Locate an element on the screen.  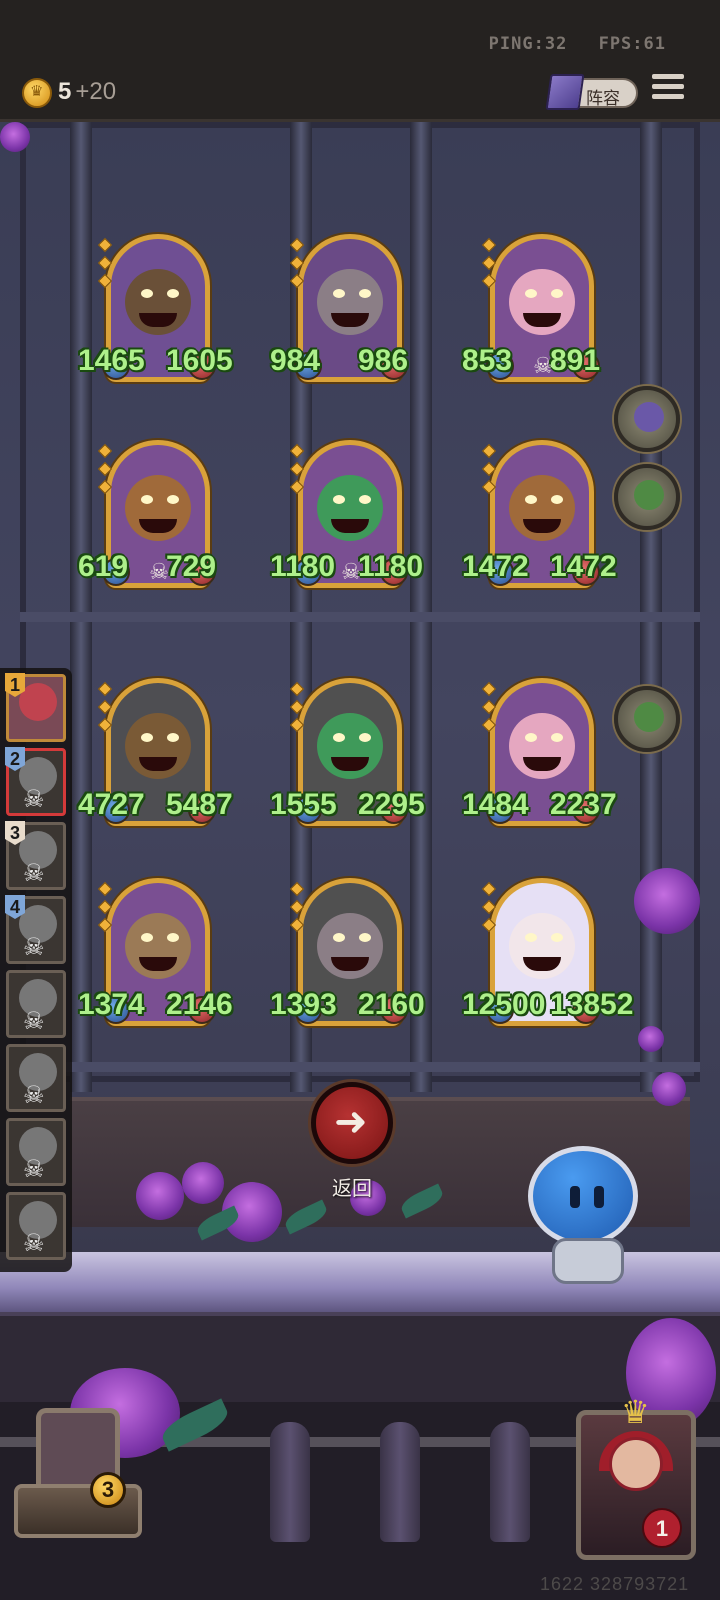
back-arrow-icon: ➜ is located at coordinates (351, 1122).